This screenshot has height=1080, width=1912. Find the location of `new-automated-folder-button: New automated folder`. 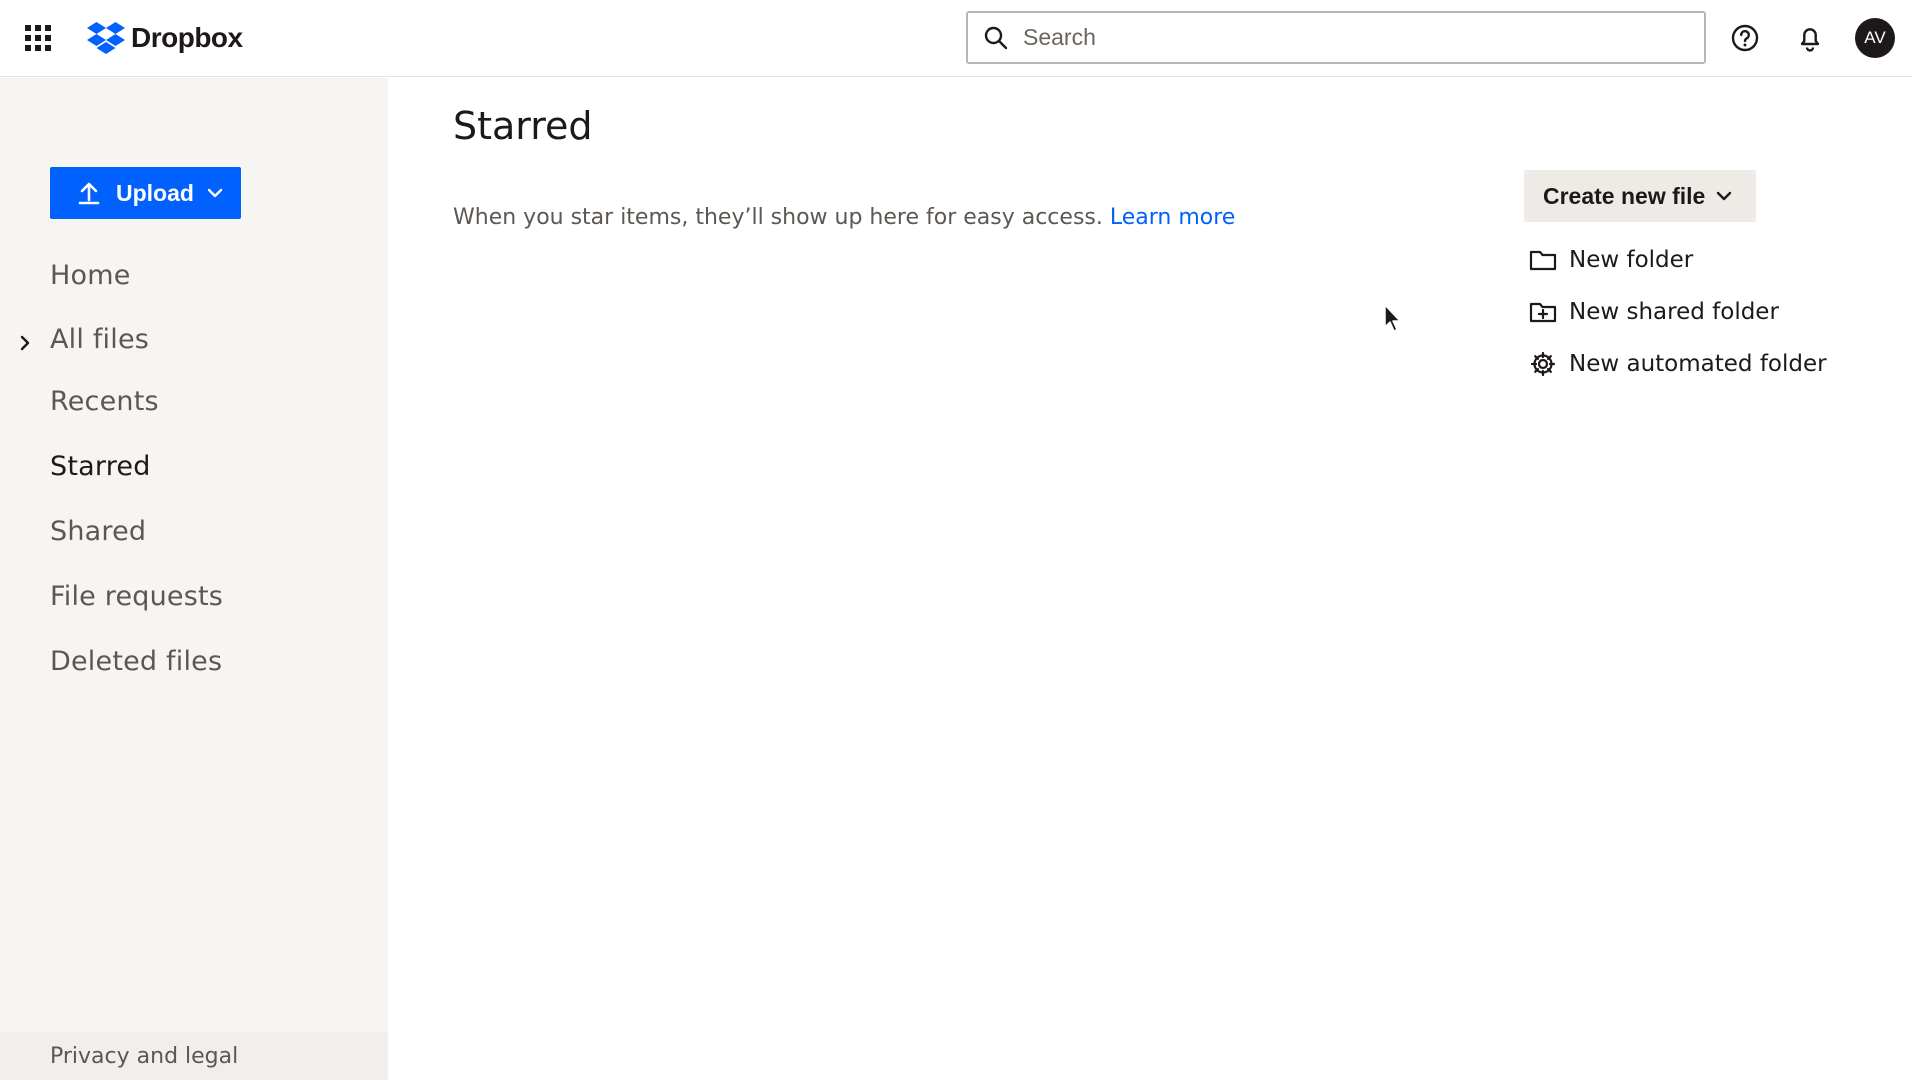

new-automated-folder-button: New automated folder is located at coordinates (1677, 364).